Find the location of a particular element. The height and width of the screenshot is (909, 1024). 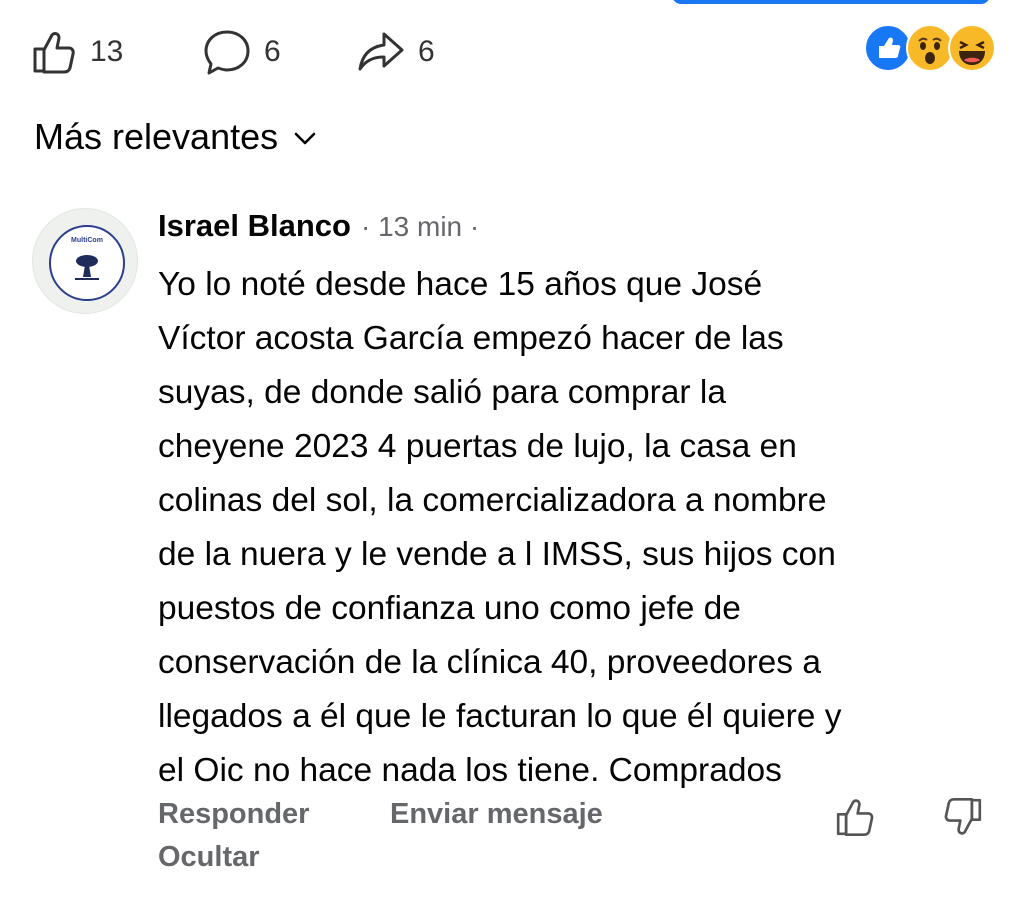

like-count: 13 is located at coordinates (107, 51).